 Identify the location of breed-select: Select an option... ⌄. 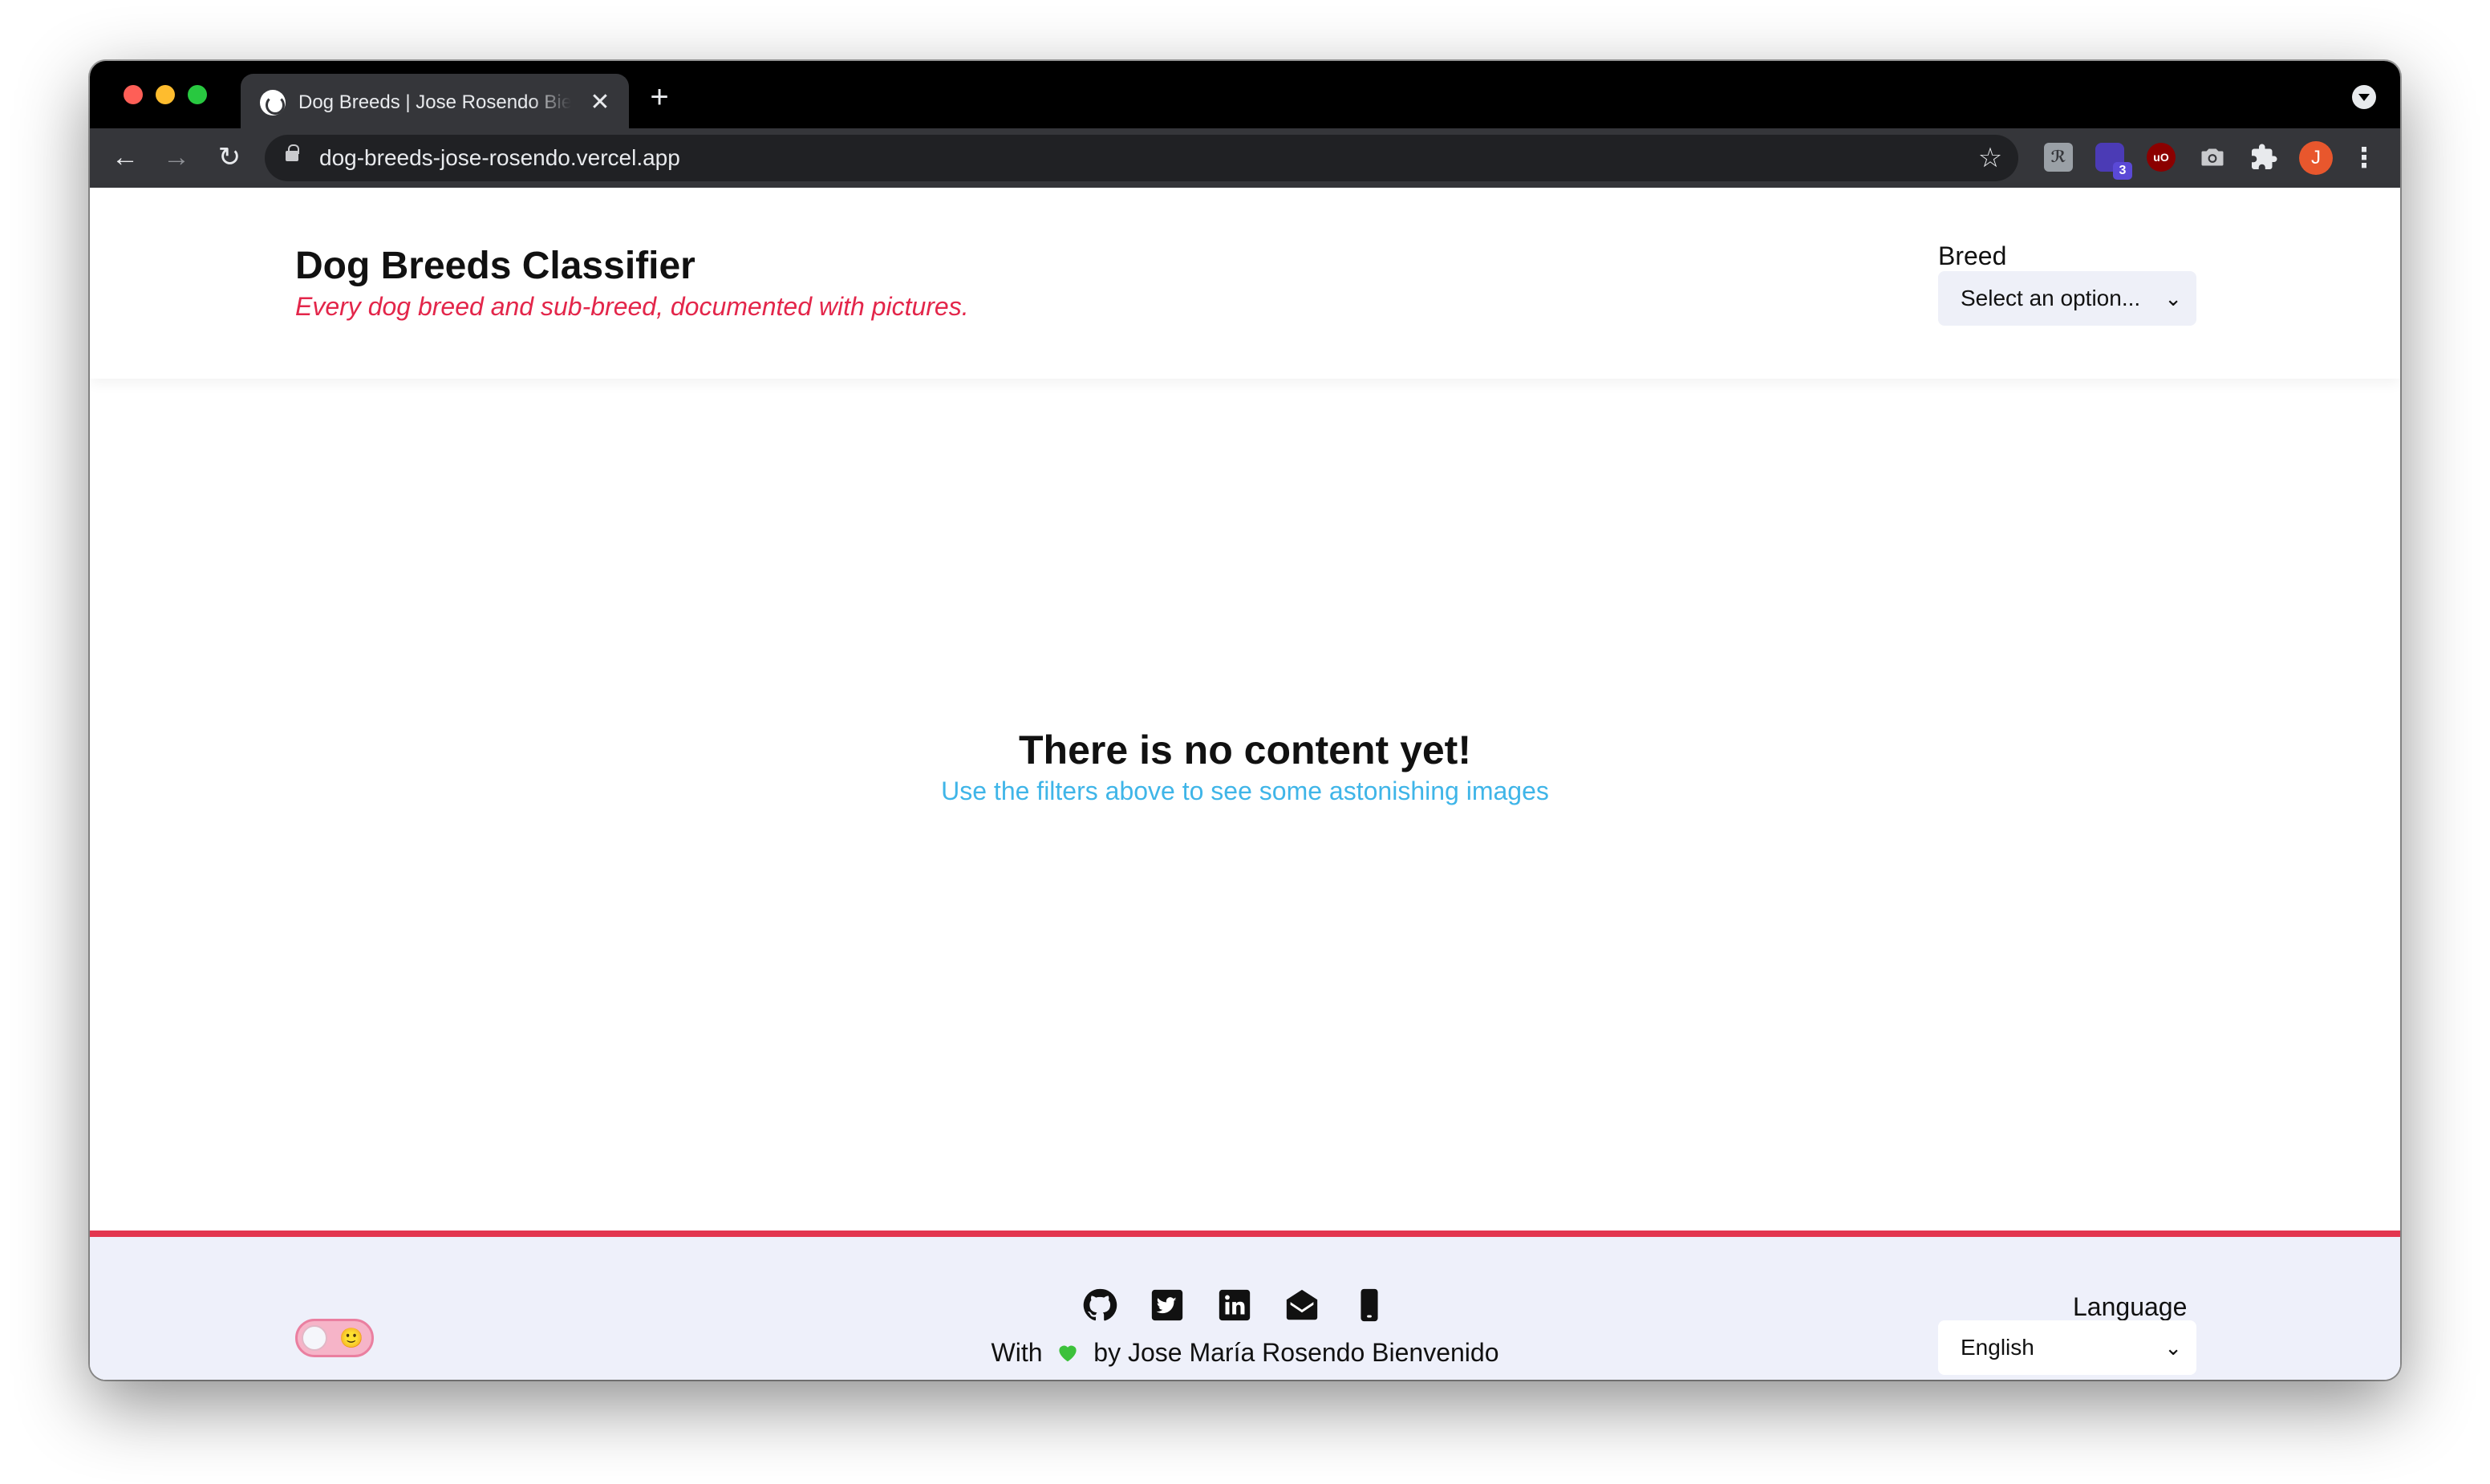
(2067, 298).